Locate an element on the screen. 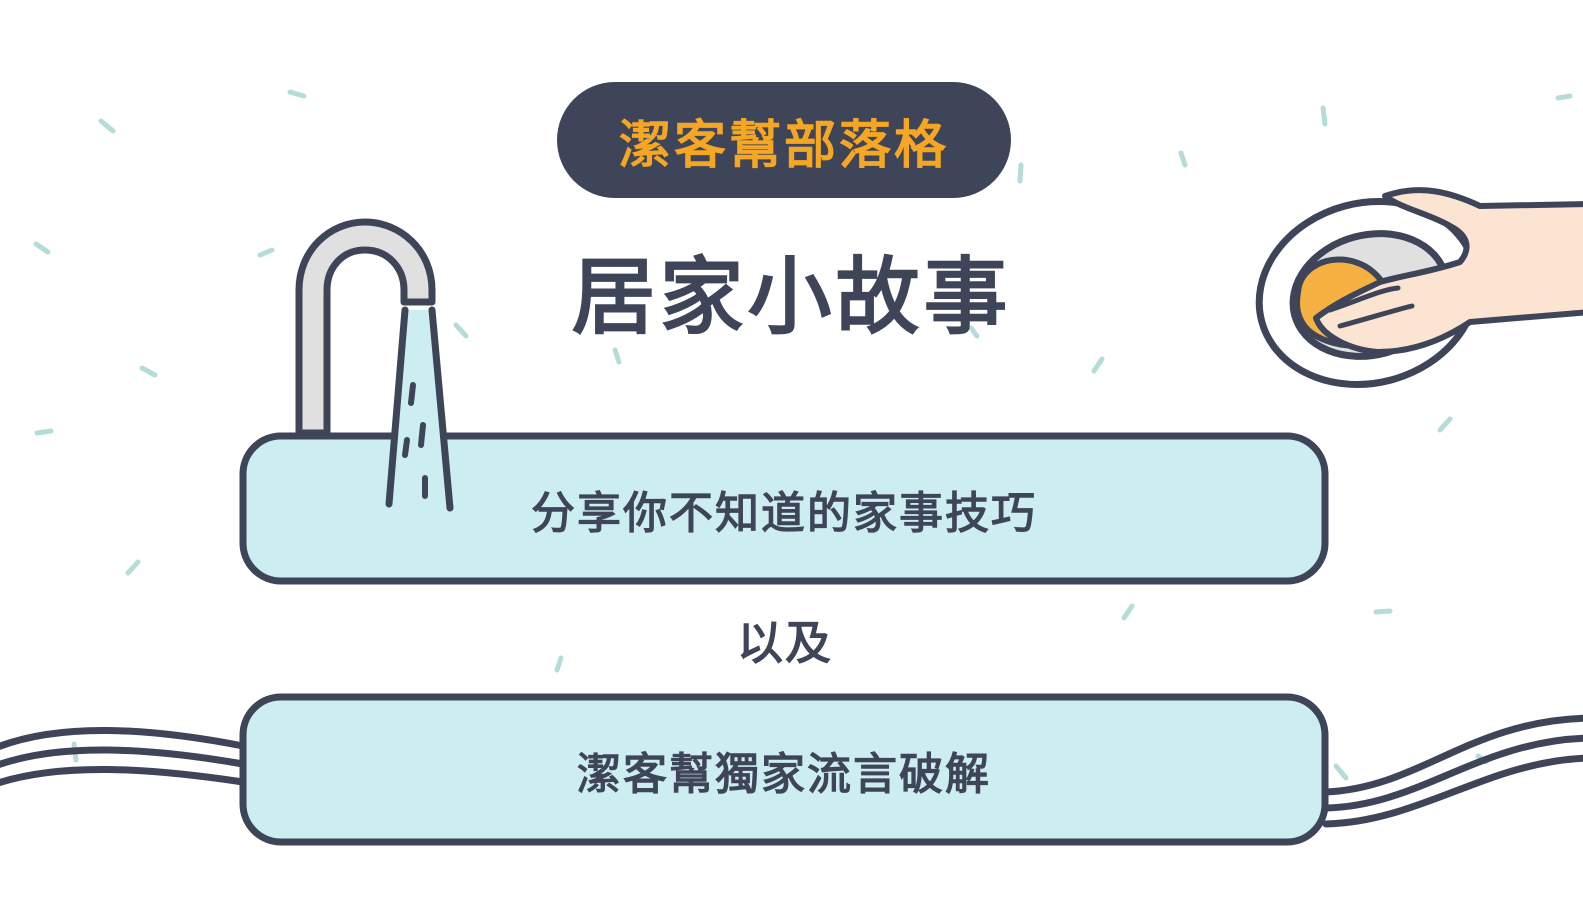 The image size is (1583, 917). myth-box: 潔客幫獨家流言破解 is located at coordinates (784, 769).